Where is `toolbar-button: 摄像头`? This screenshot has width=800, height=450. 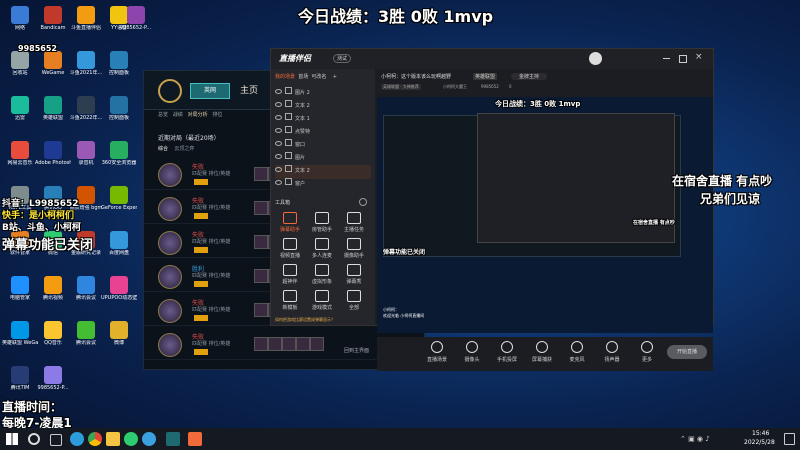 toolbar-button: 摄像头 is located at coordinates (472, 354).